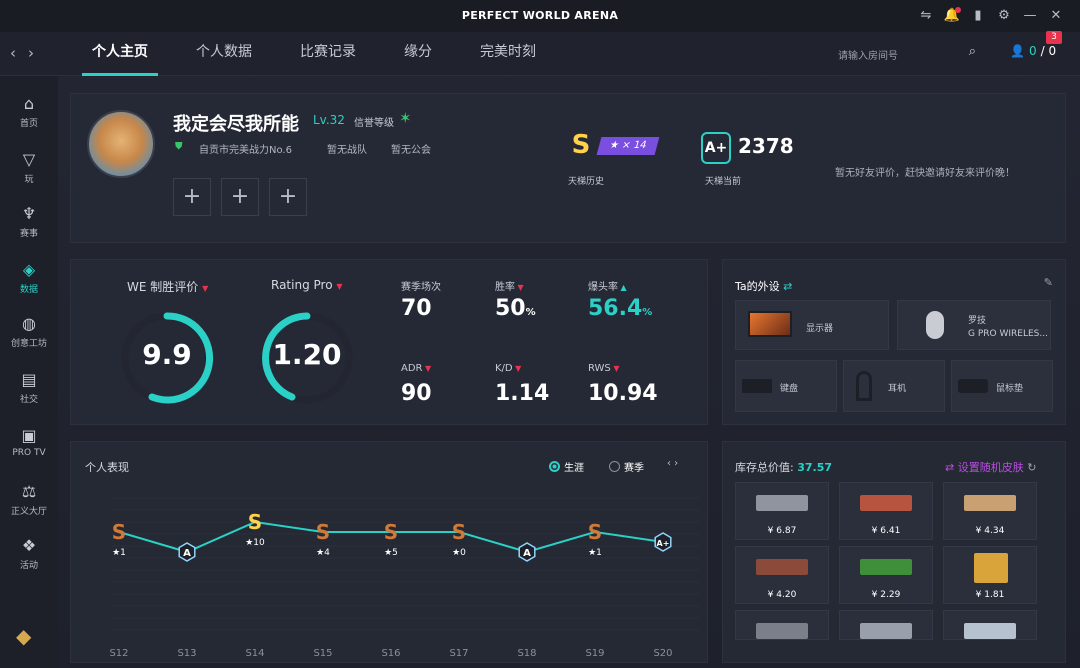 The image size is (1080, 668). I want to click on sidebar-item-5: ▤ 社交, so click(29, 387).